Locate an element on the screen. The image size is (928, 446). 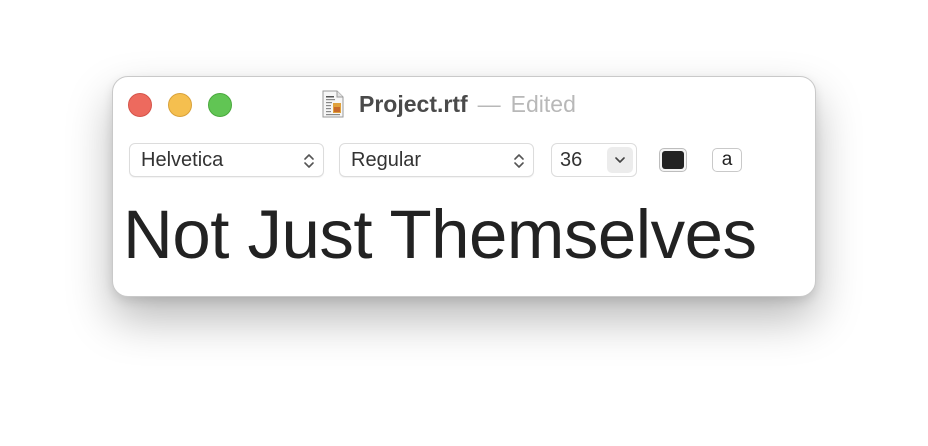
chevron-down-icon is located at coordinates (620, 160).